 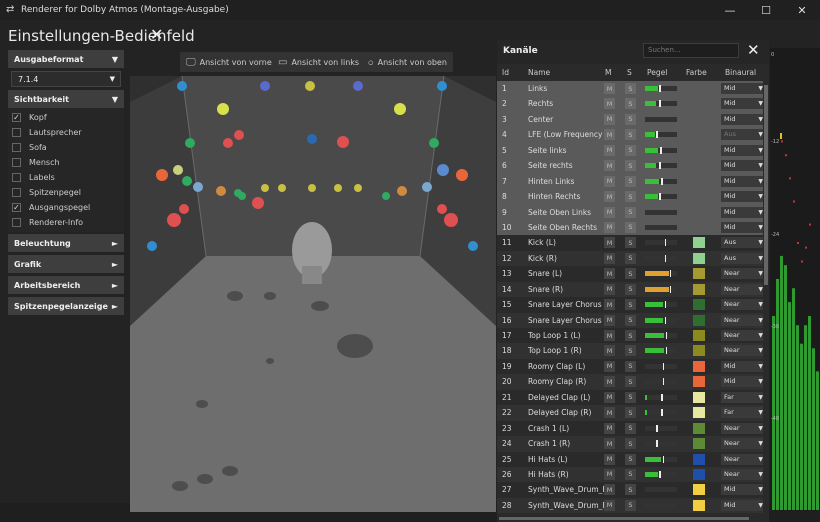 I want to click on channel-row: 10 Seite Oben Rechts M S Mid, so click(x=631, y=227).